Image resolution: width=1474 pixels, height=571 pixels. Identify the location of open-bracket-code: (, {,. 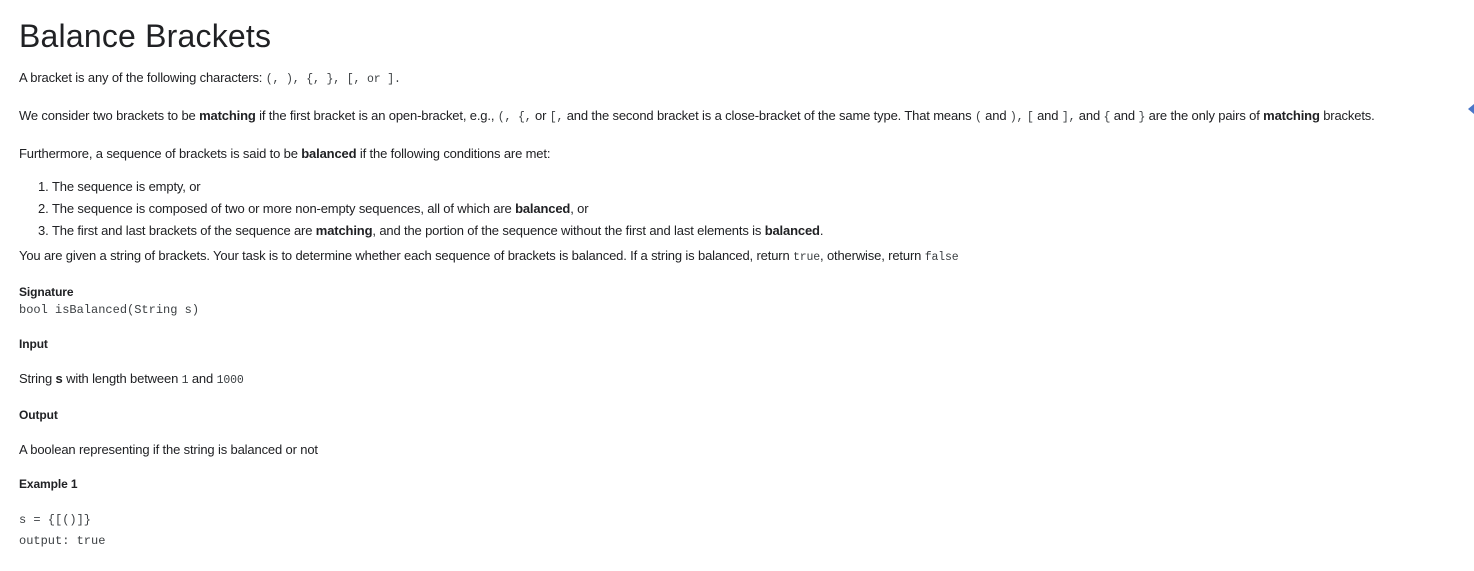
(514, 117).